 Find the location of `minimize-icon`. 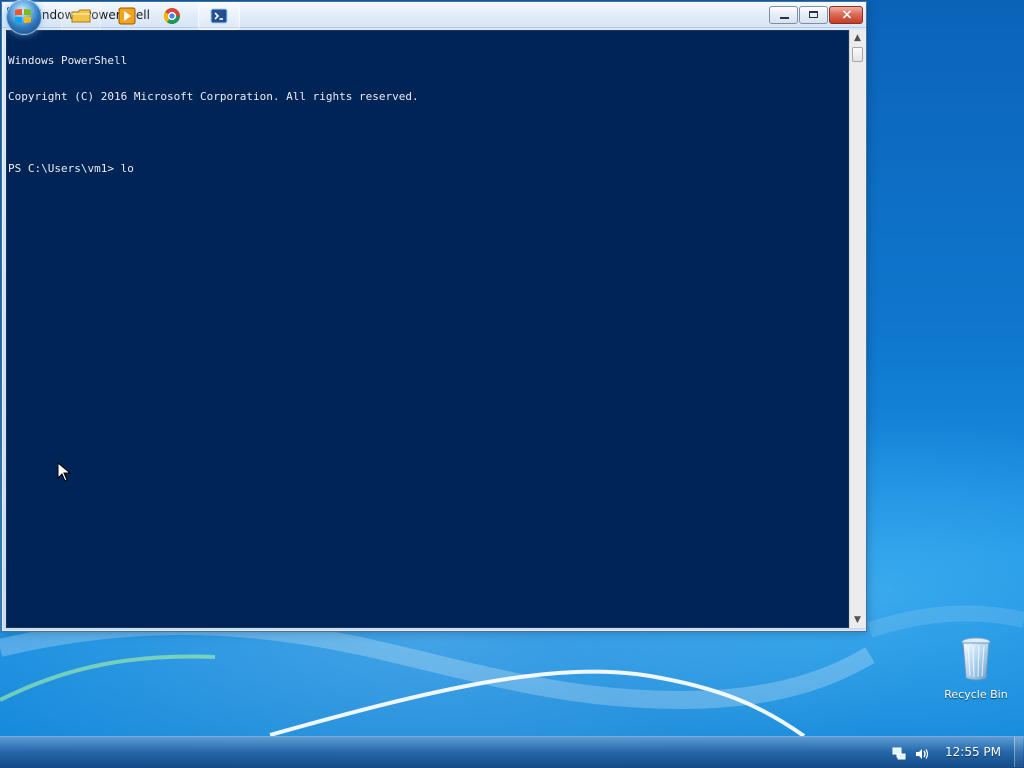

minimize-icon is located at coordinates (784, 18).